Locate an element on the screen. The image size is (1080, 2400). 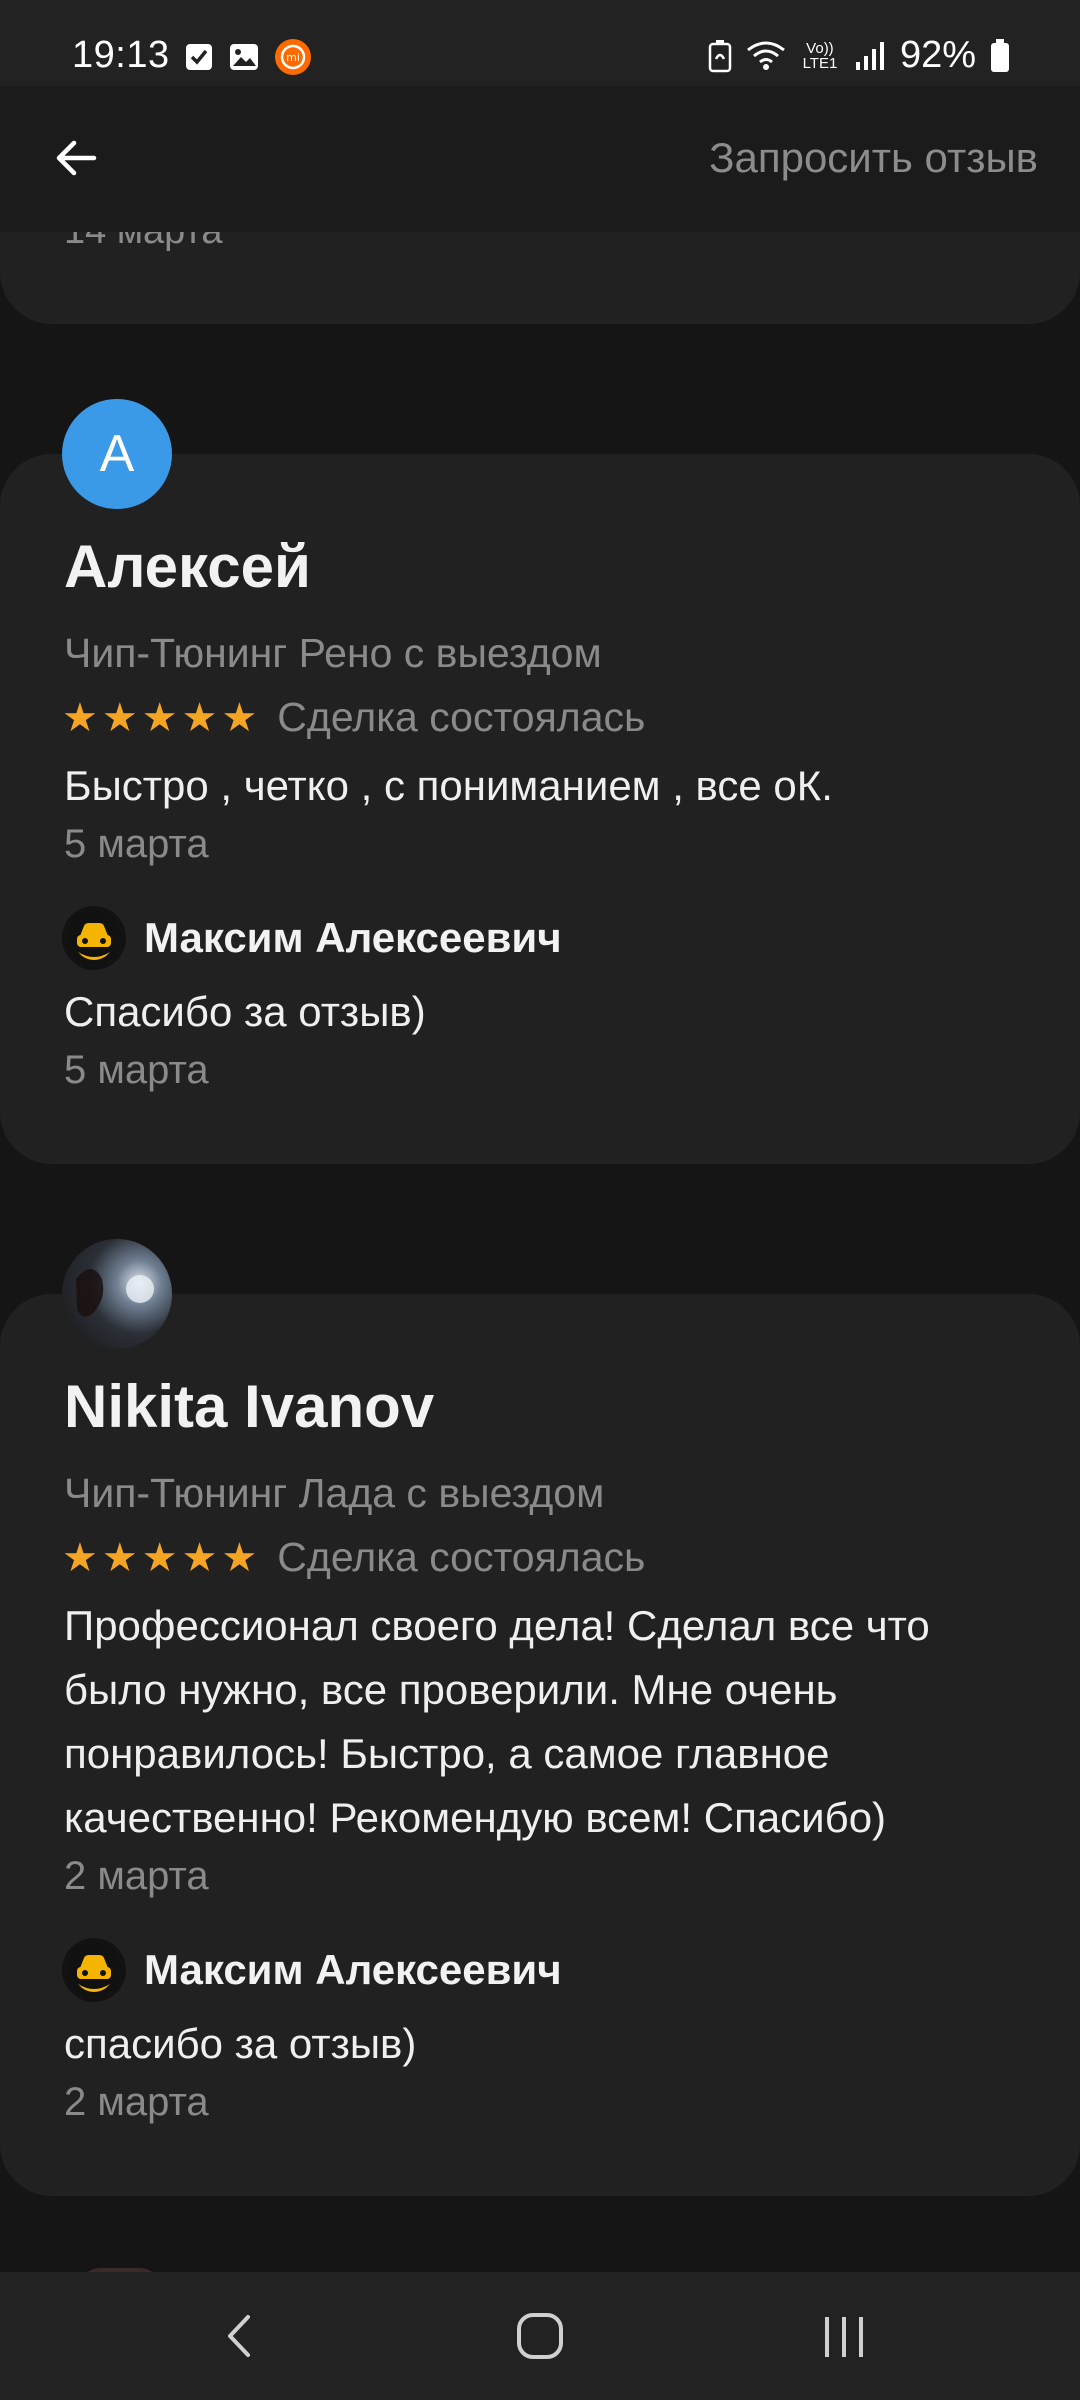
recents-icon is located at coordinates (844, 2337).